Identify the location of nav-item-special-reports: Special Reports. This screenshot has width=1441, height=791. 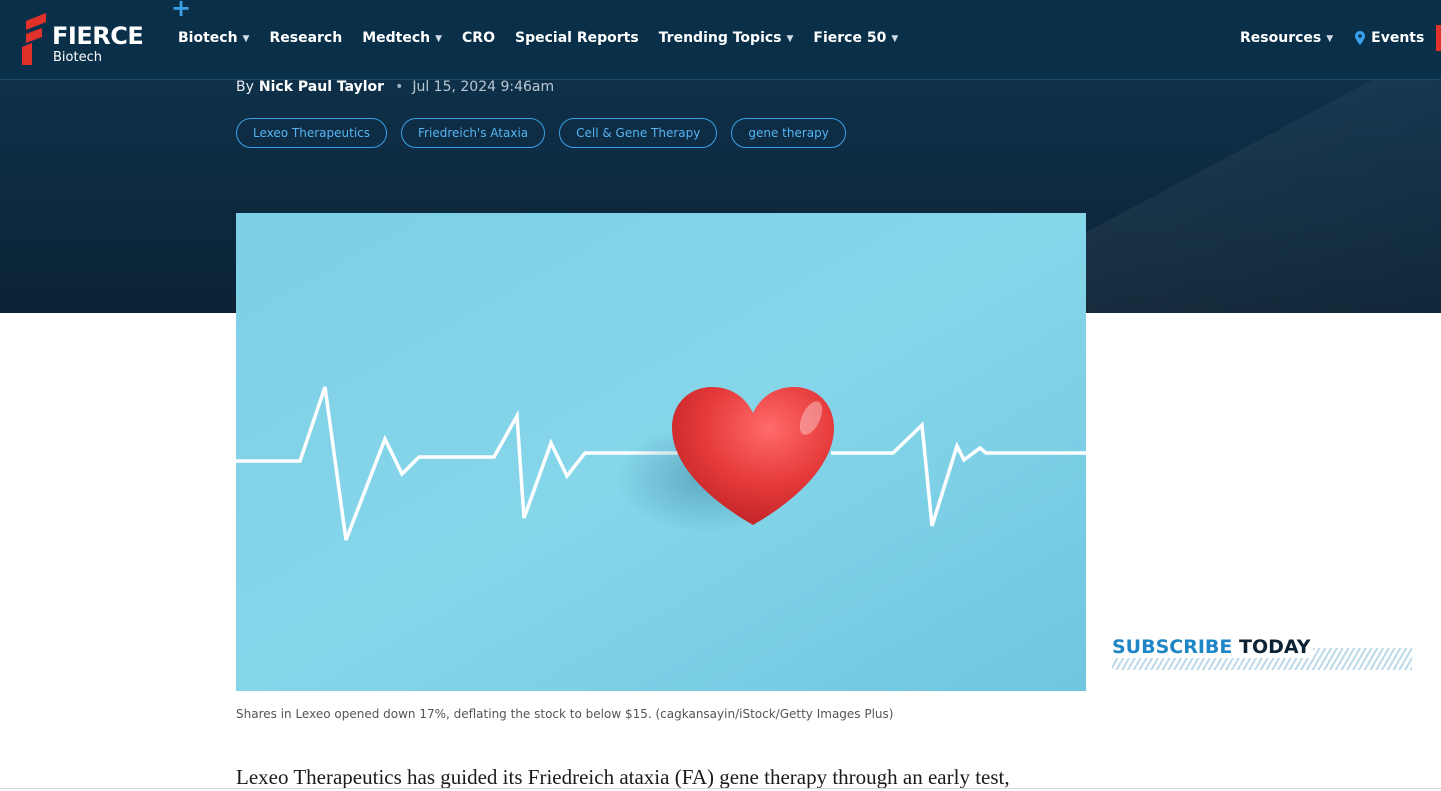
(577, 38).